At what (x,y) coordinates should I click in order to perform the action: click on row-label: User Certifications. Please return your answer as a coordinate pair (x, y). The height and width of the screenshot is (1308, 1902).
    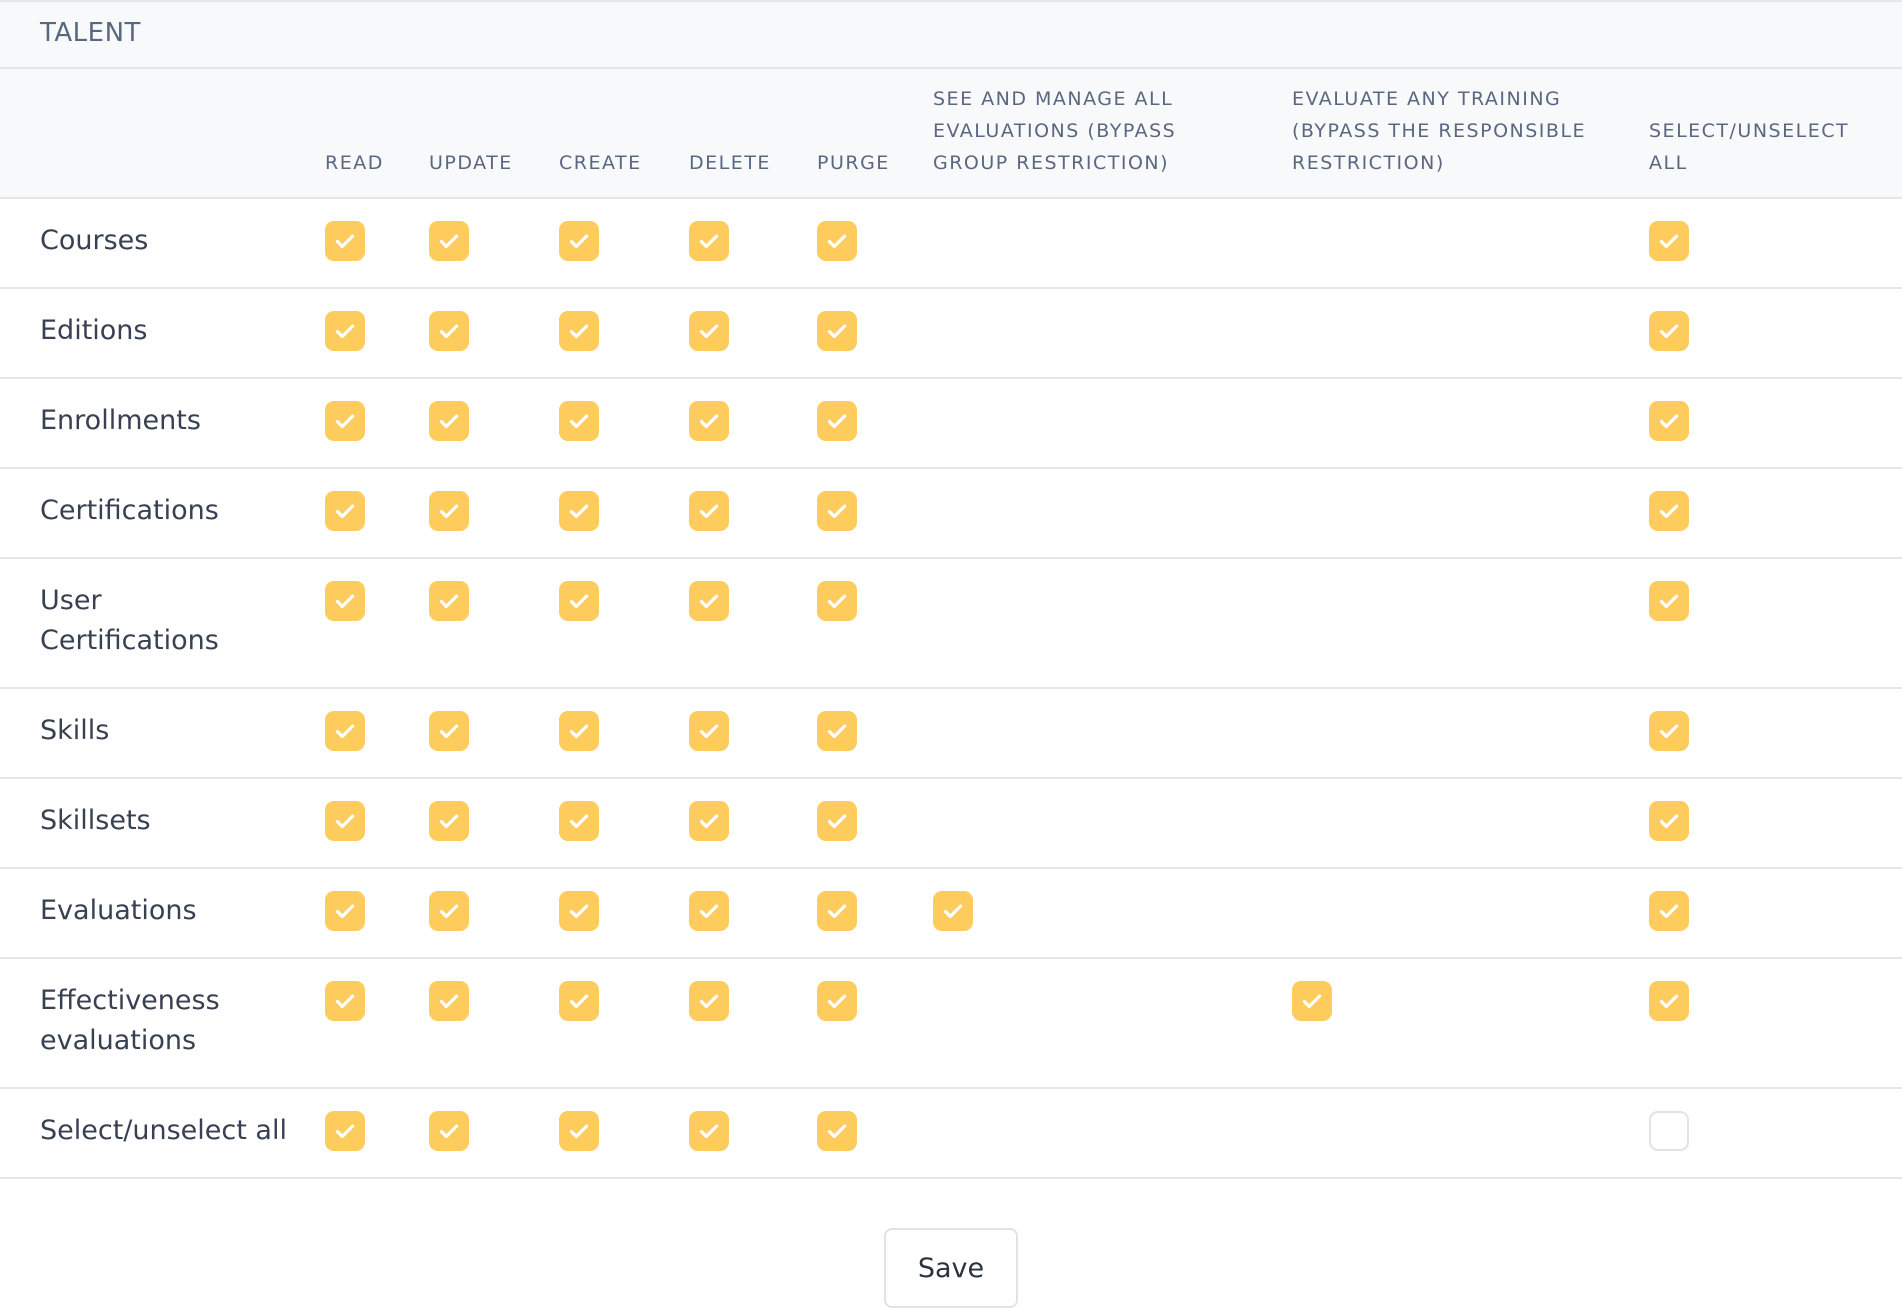
    Looking at the image, I should click on (129, 620).